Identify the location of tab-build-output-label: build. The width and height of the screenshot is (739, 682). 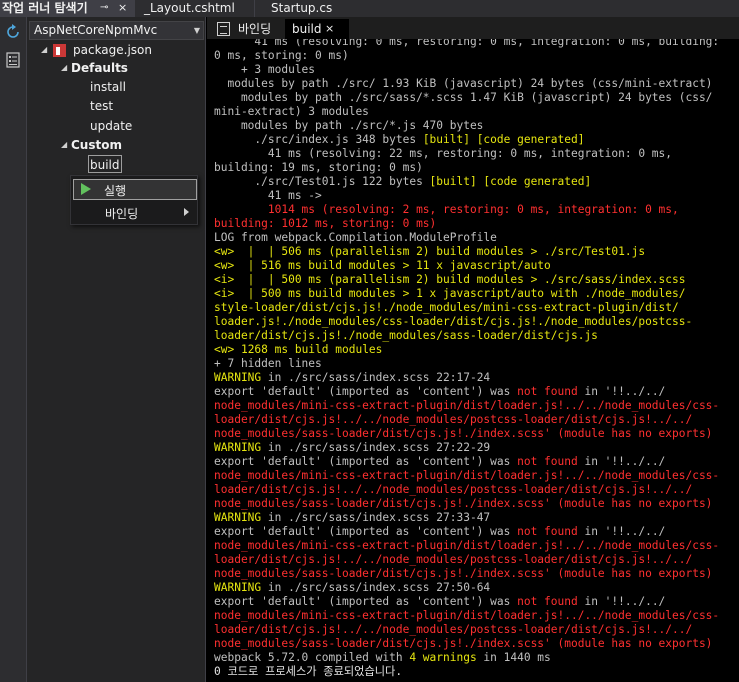
(307, 29).